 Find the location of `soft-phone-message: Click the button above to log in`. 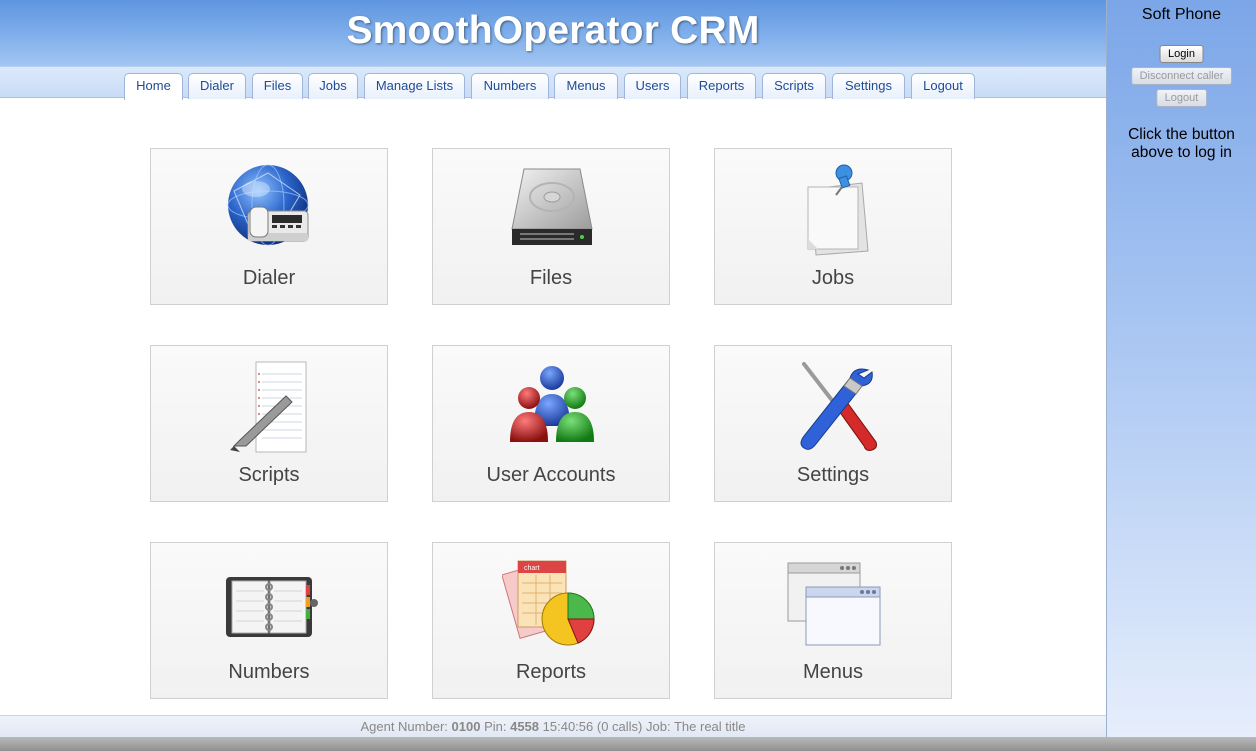

soft-phone-message: Click the button above to log in is located at coordinates (1181, 144).